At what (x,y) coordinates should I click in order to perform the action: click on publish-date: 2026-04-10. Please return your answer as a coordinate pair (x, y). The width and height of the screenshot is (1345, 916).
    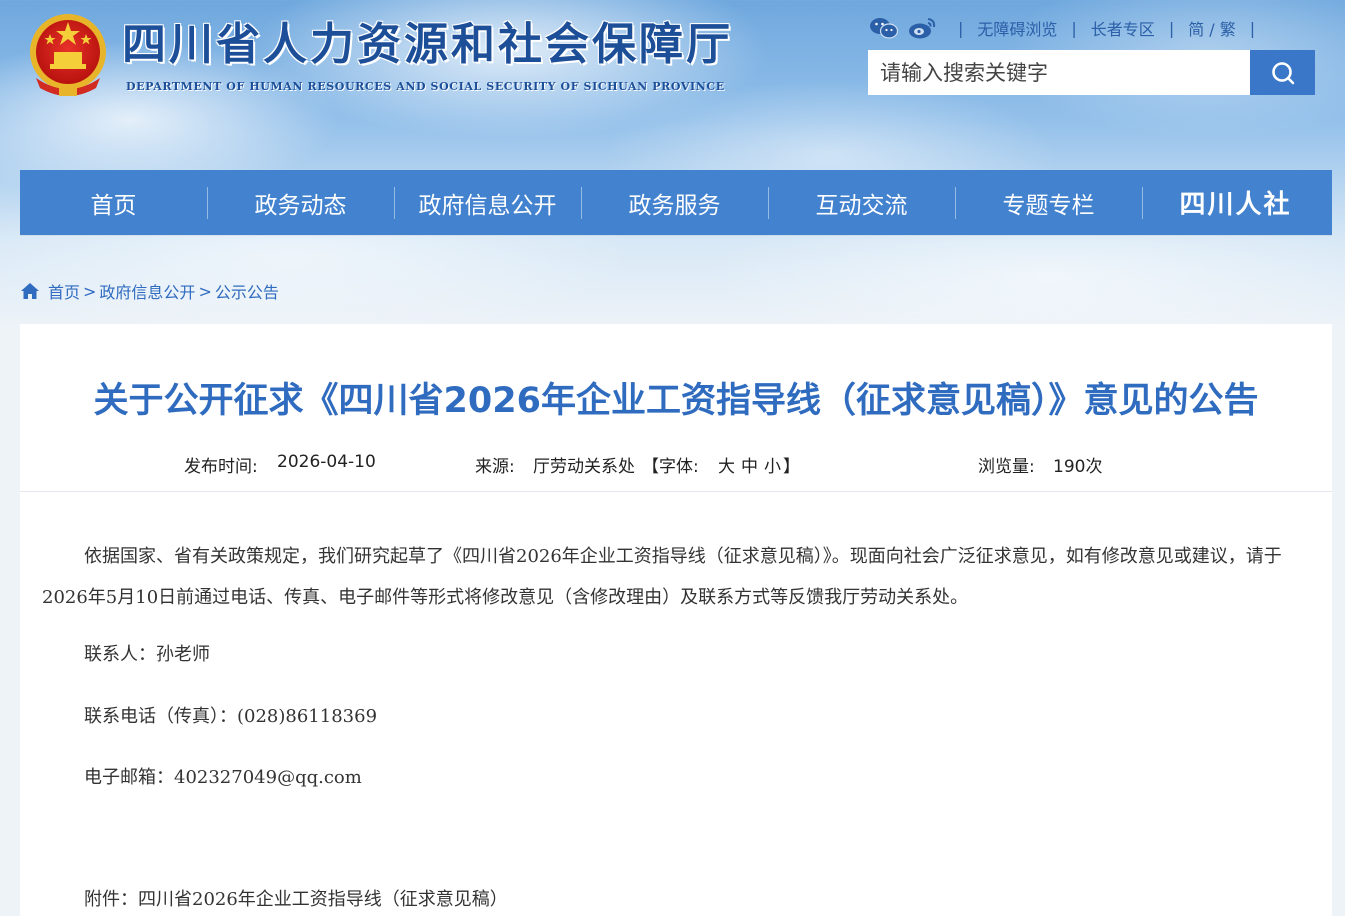
    Looking at the image, I should click on (326, 462).